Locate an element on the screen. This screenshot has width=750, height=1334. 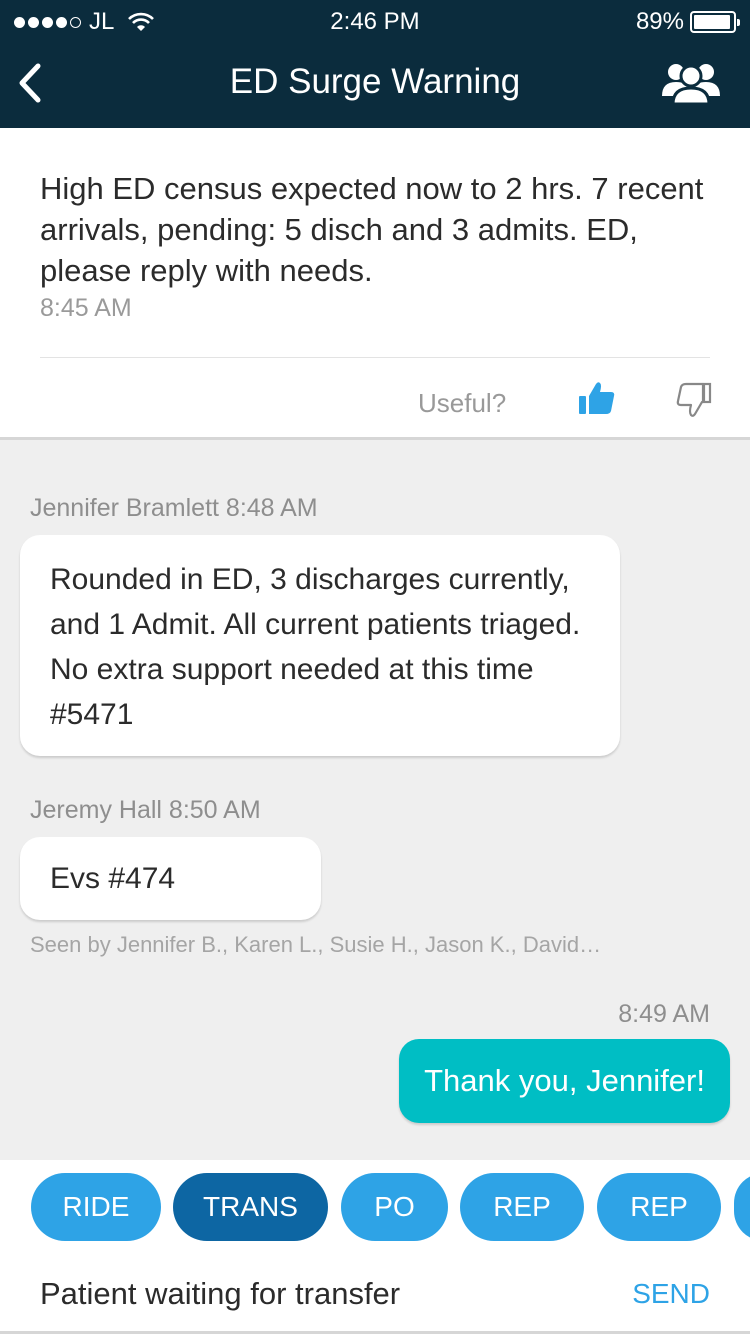
battery-percent: 89% is located at coordinates (659, 21).